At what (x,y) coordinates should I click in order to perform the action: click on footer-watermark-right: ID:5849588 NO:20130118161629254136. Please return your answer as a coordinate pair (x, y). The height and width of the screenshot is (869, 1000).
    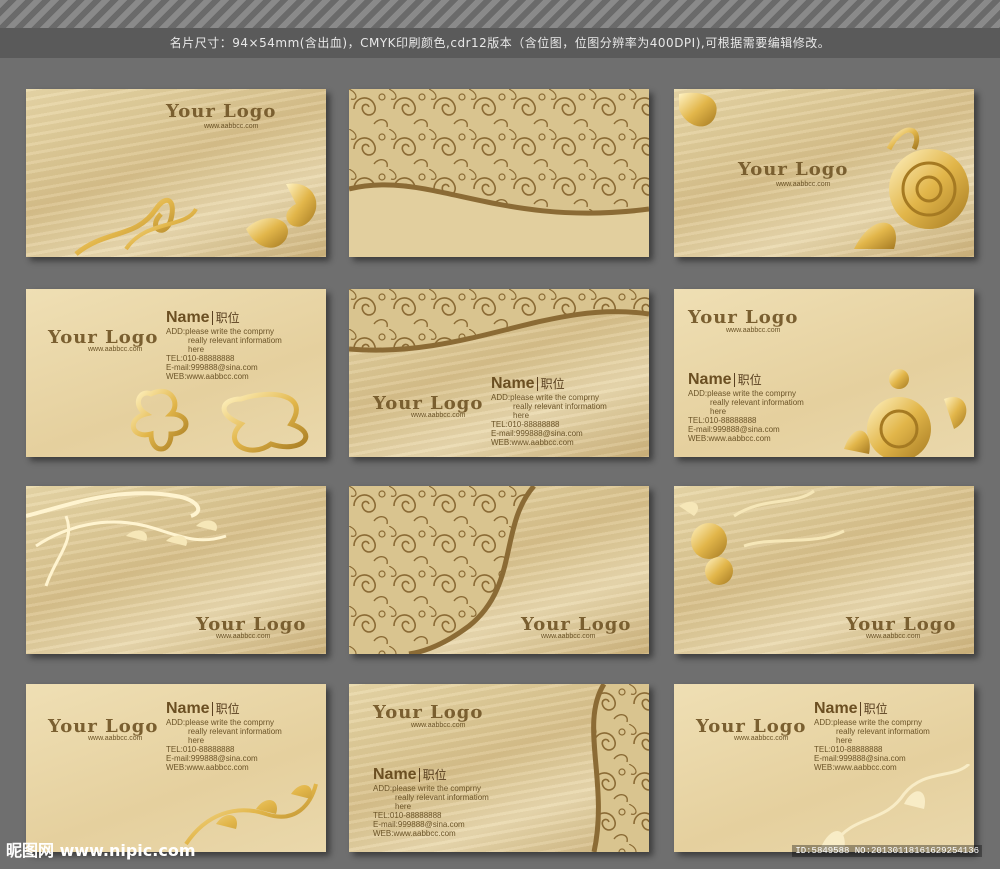
    Looking at the image, I should click on (887, 851).